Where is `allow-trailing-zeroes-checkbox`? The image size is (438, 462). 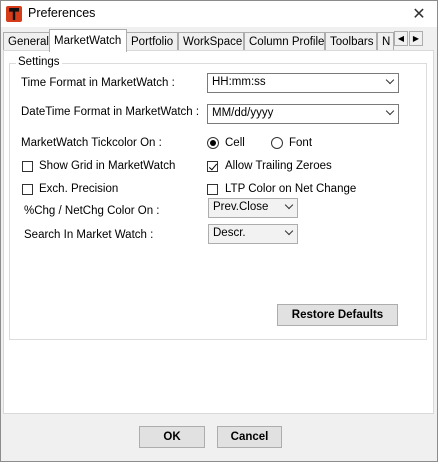
allow-trailing-zeroes-checkbox is located at coordinates (212, 166).